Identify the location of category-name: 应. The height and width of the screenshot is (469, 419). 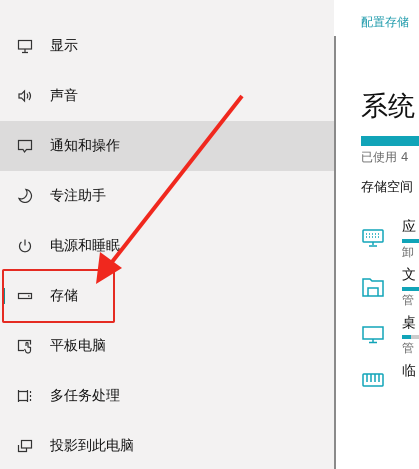
(410, 227).